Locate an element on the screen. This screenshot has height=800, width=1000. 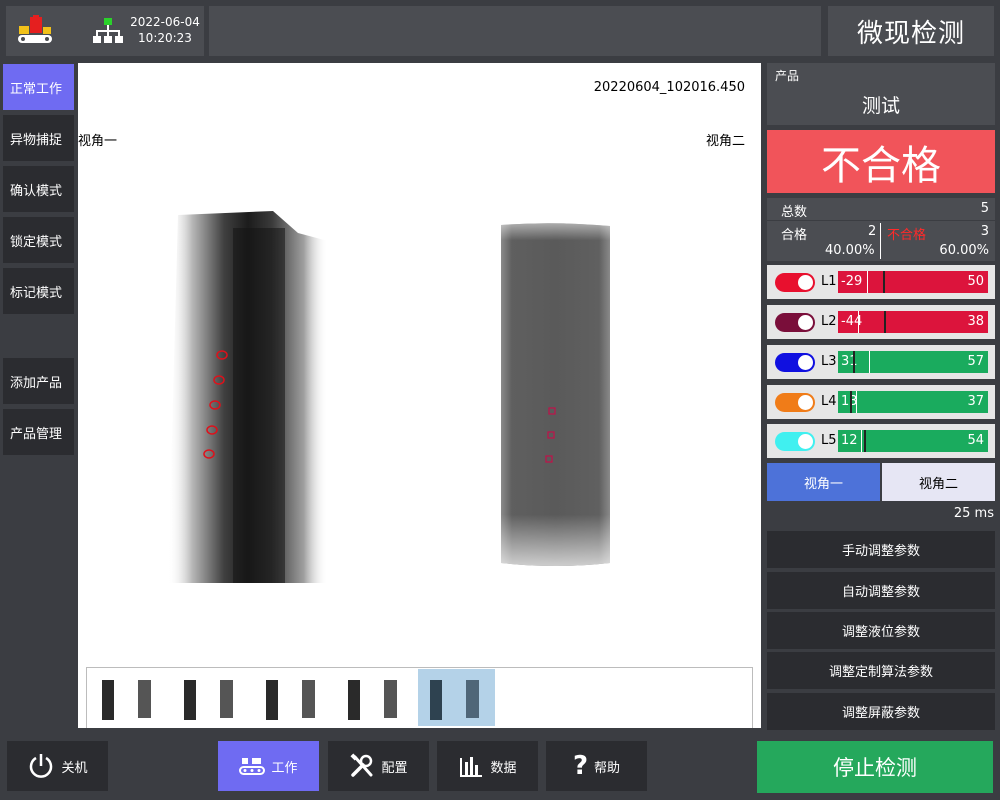
config-label: 配置 is located at coordinates (394, 768).